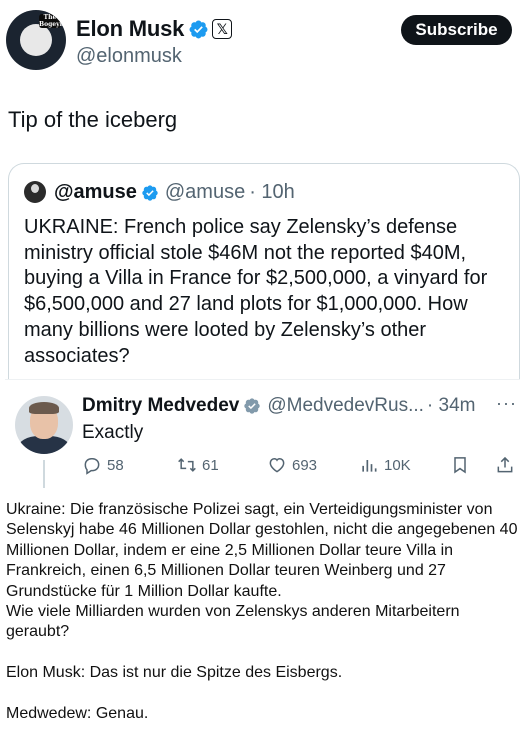  What do you see at coordinates (456, 30) in the screenshot?
I see `subscribe-button: Subscribe` at bounding box center [456, 30].